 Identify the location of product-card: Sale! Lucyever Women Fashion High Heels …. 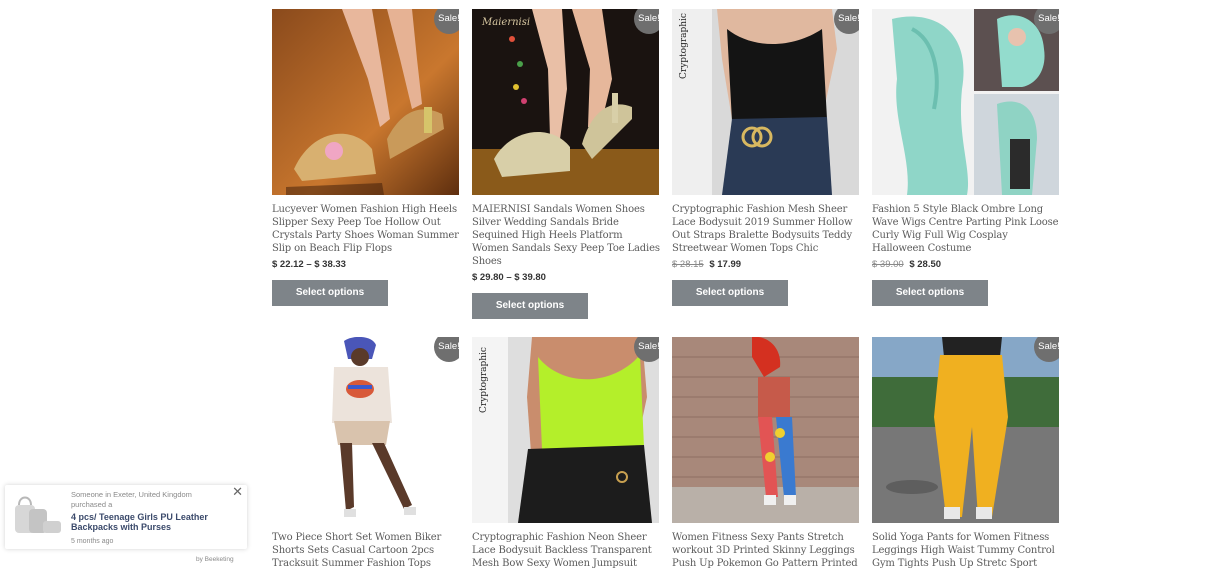
(366, 157).